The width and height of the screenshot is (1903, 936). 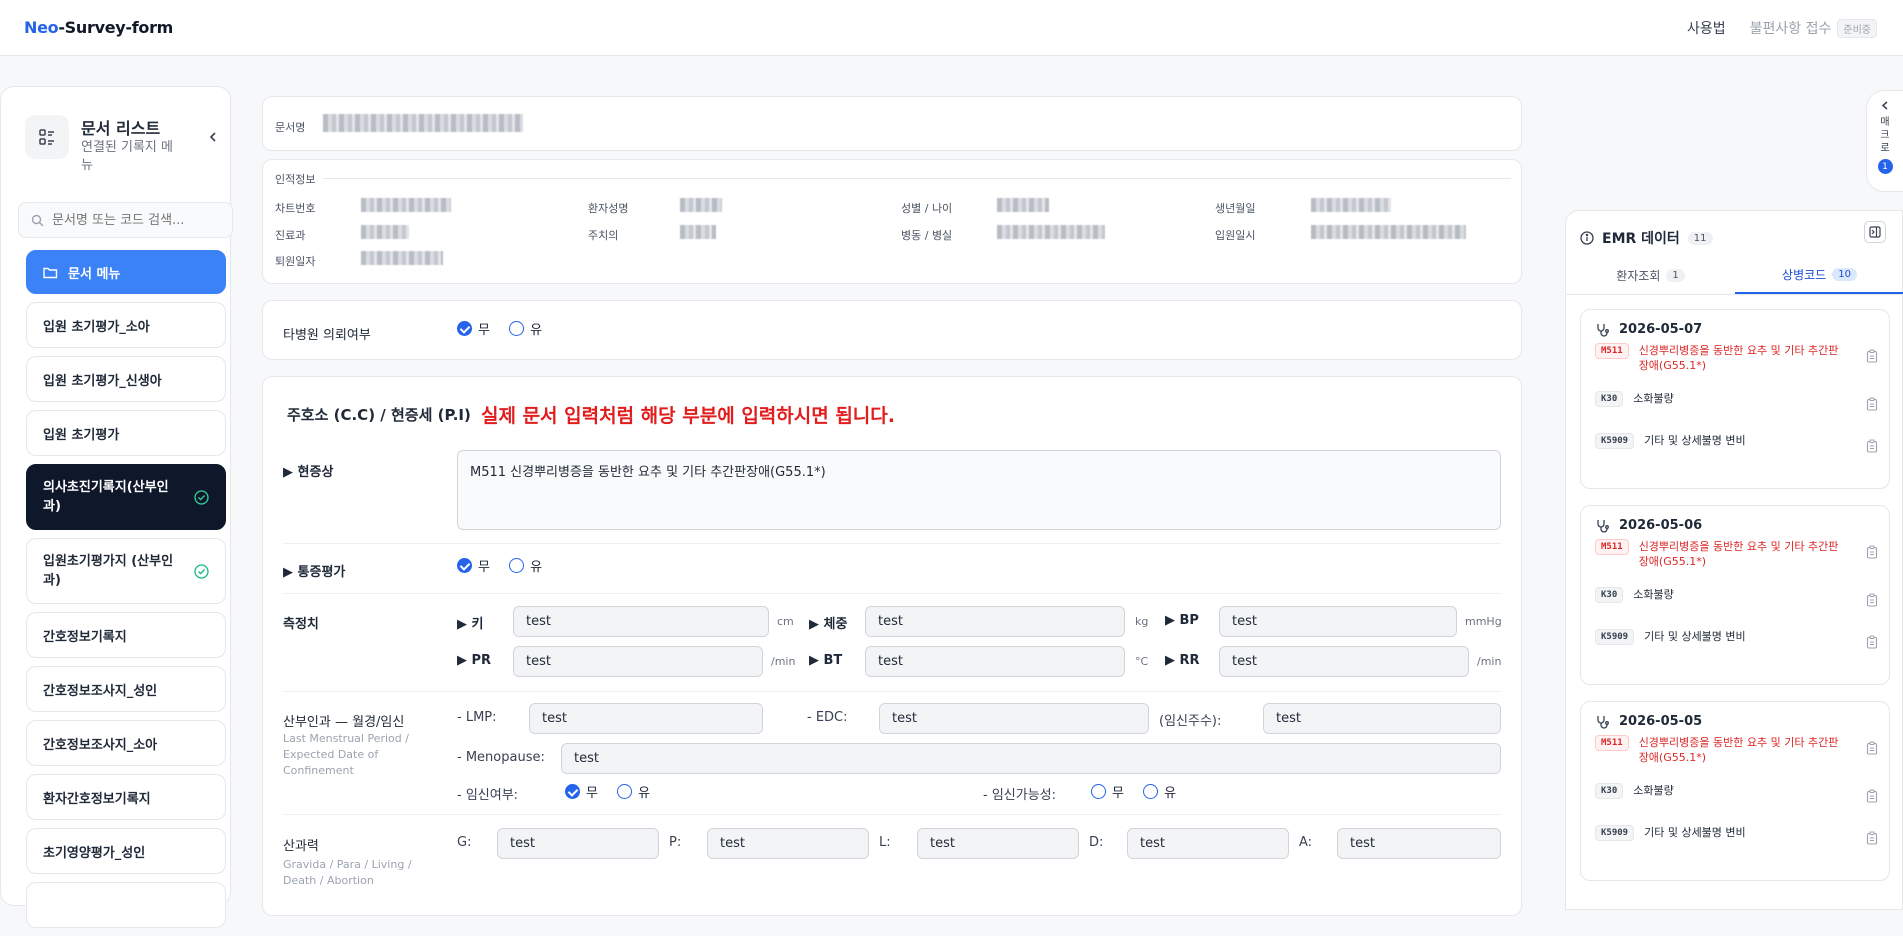 What do you see at coordinates (132, 220) in the screenshot?
I see `document-search-input` at bounding box center [132, 220].